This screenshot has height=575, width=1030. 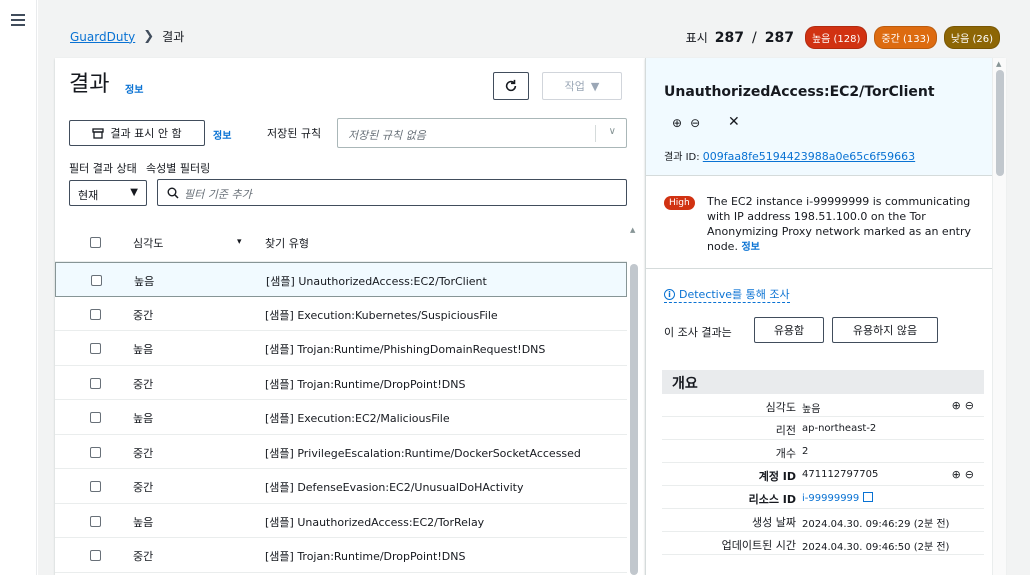 What do you see at coordinates (999, 316) in the screenshot?
I see `detail-scrollbar: ▲` at bounding box center [999, 316].